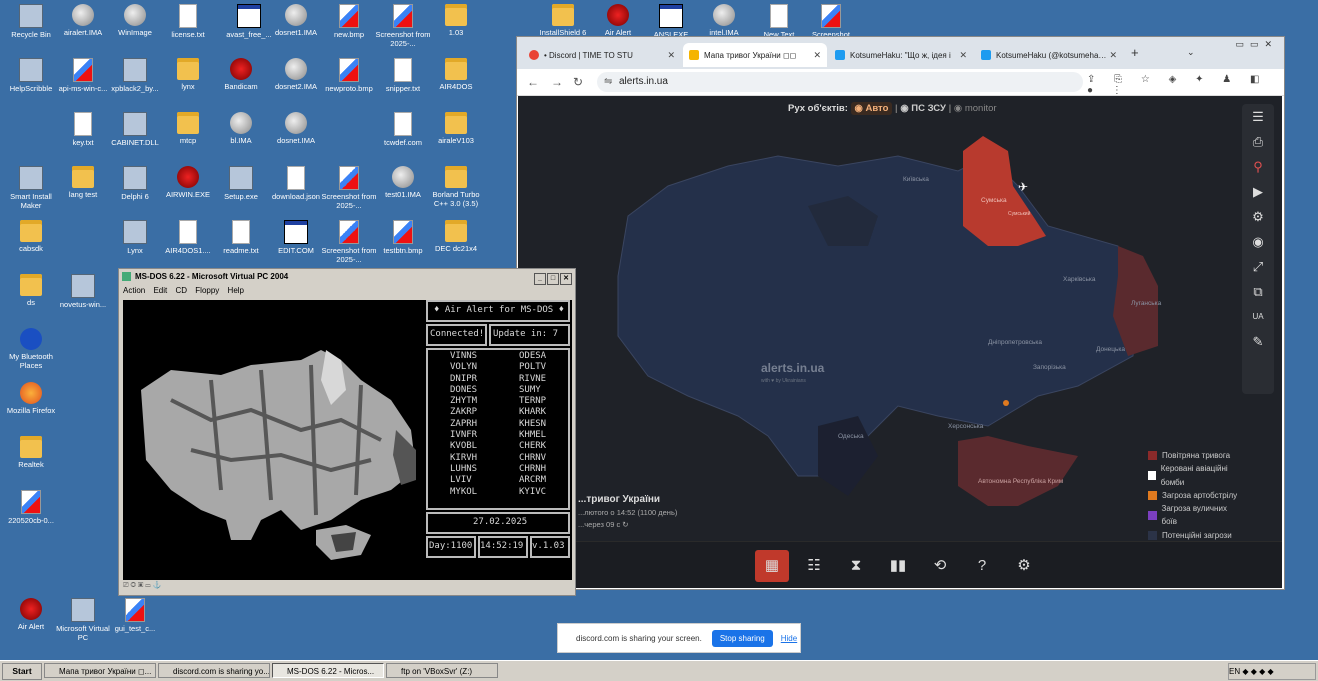  Describe the element at coordinates (772, 566) in the screenshot. I see `map-icon: ▦` at that location.